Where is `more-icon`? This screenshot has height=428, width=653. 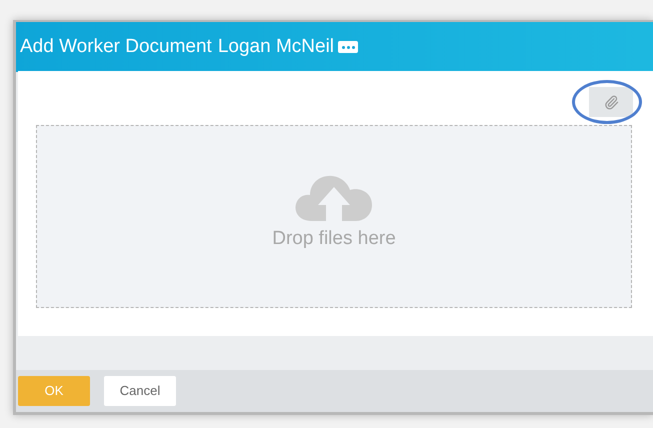 more-icon is located at coordinates (348, 47).